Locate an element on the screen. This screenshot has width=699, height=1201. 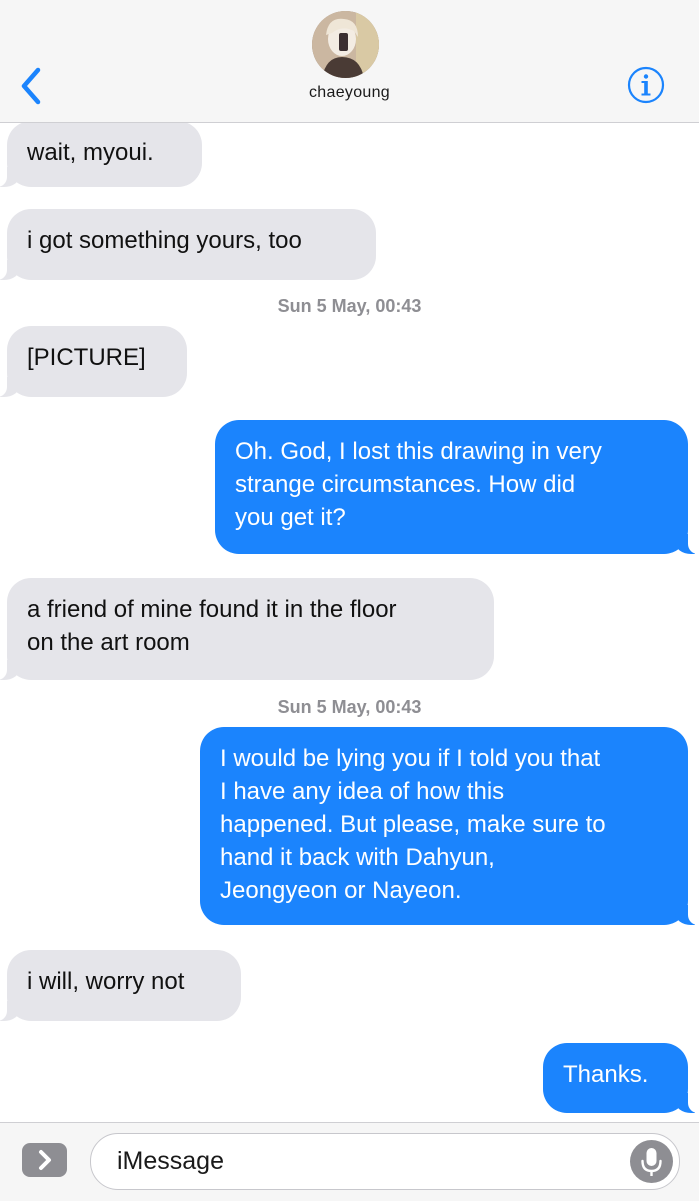
info-icon is located at coordinates (646, 85).